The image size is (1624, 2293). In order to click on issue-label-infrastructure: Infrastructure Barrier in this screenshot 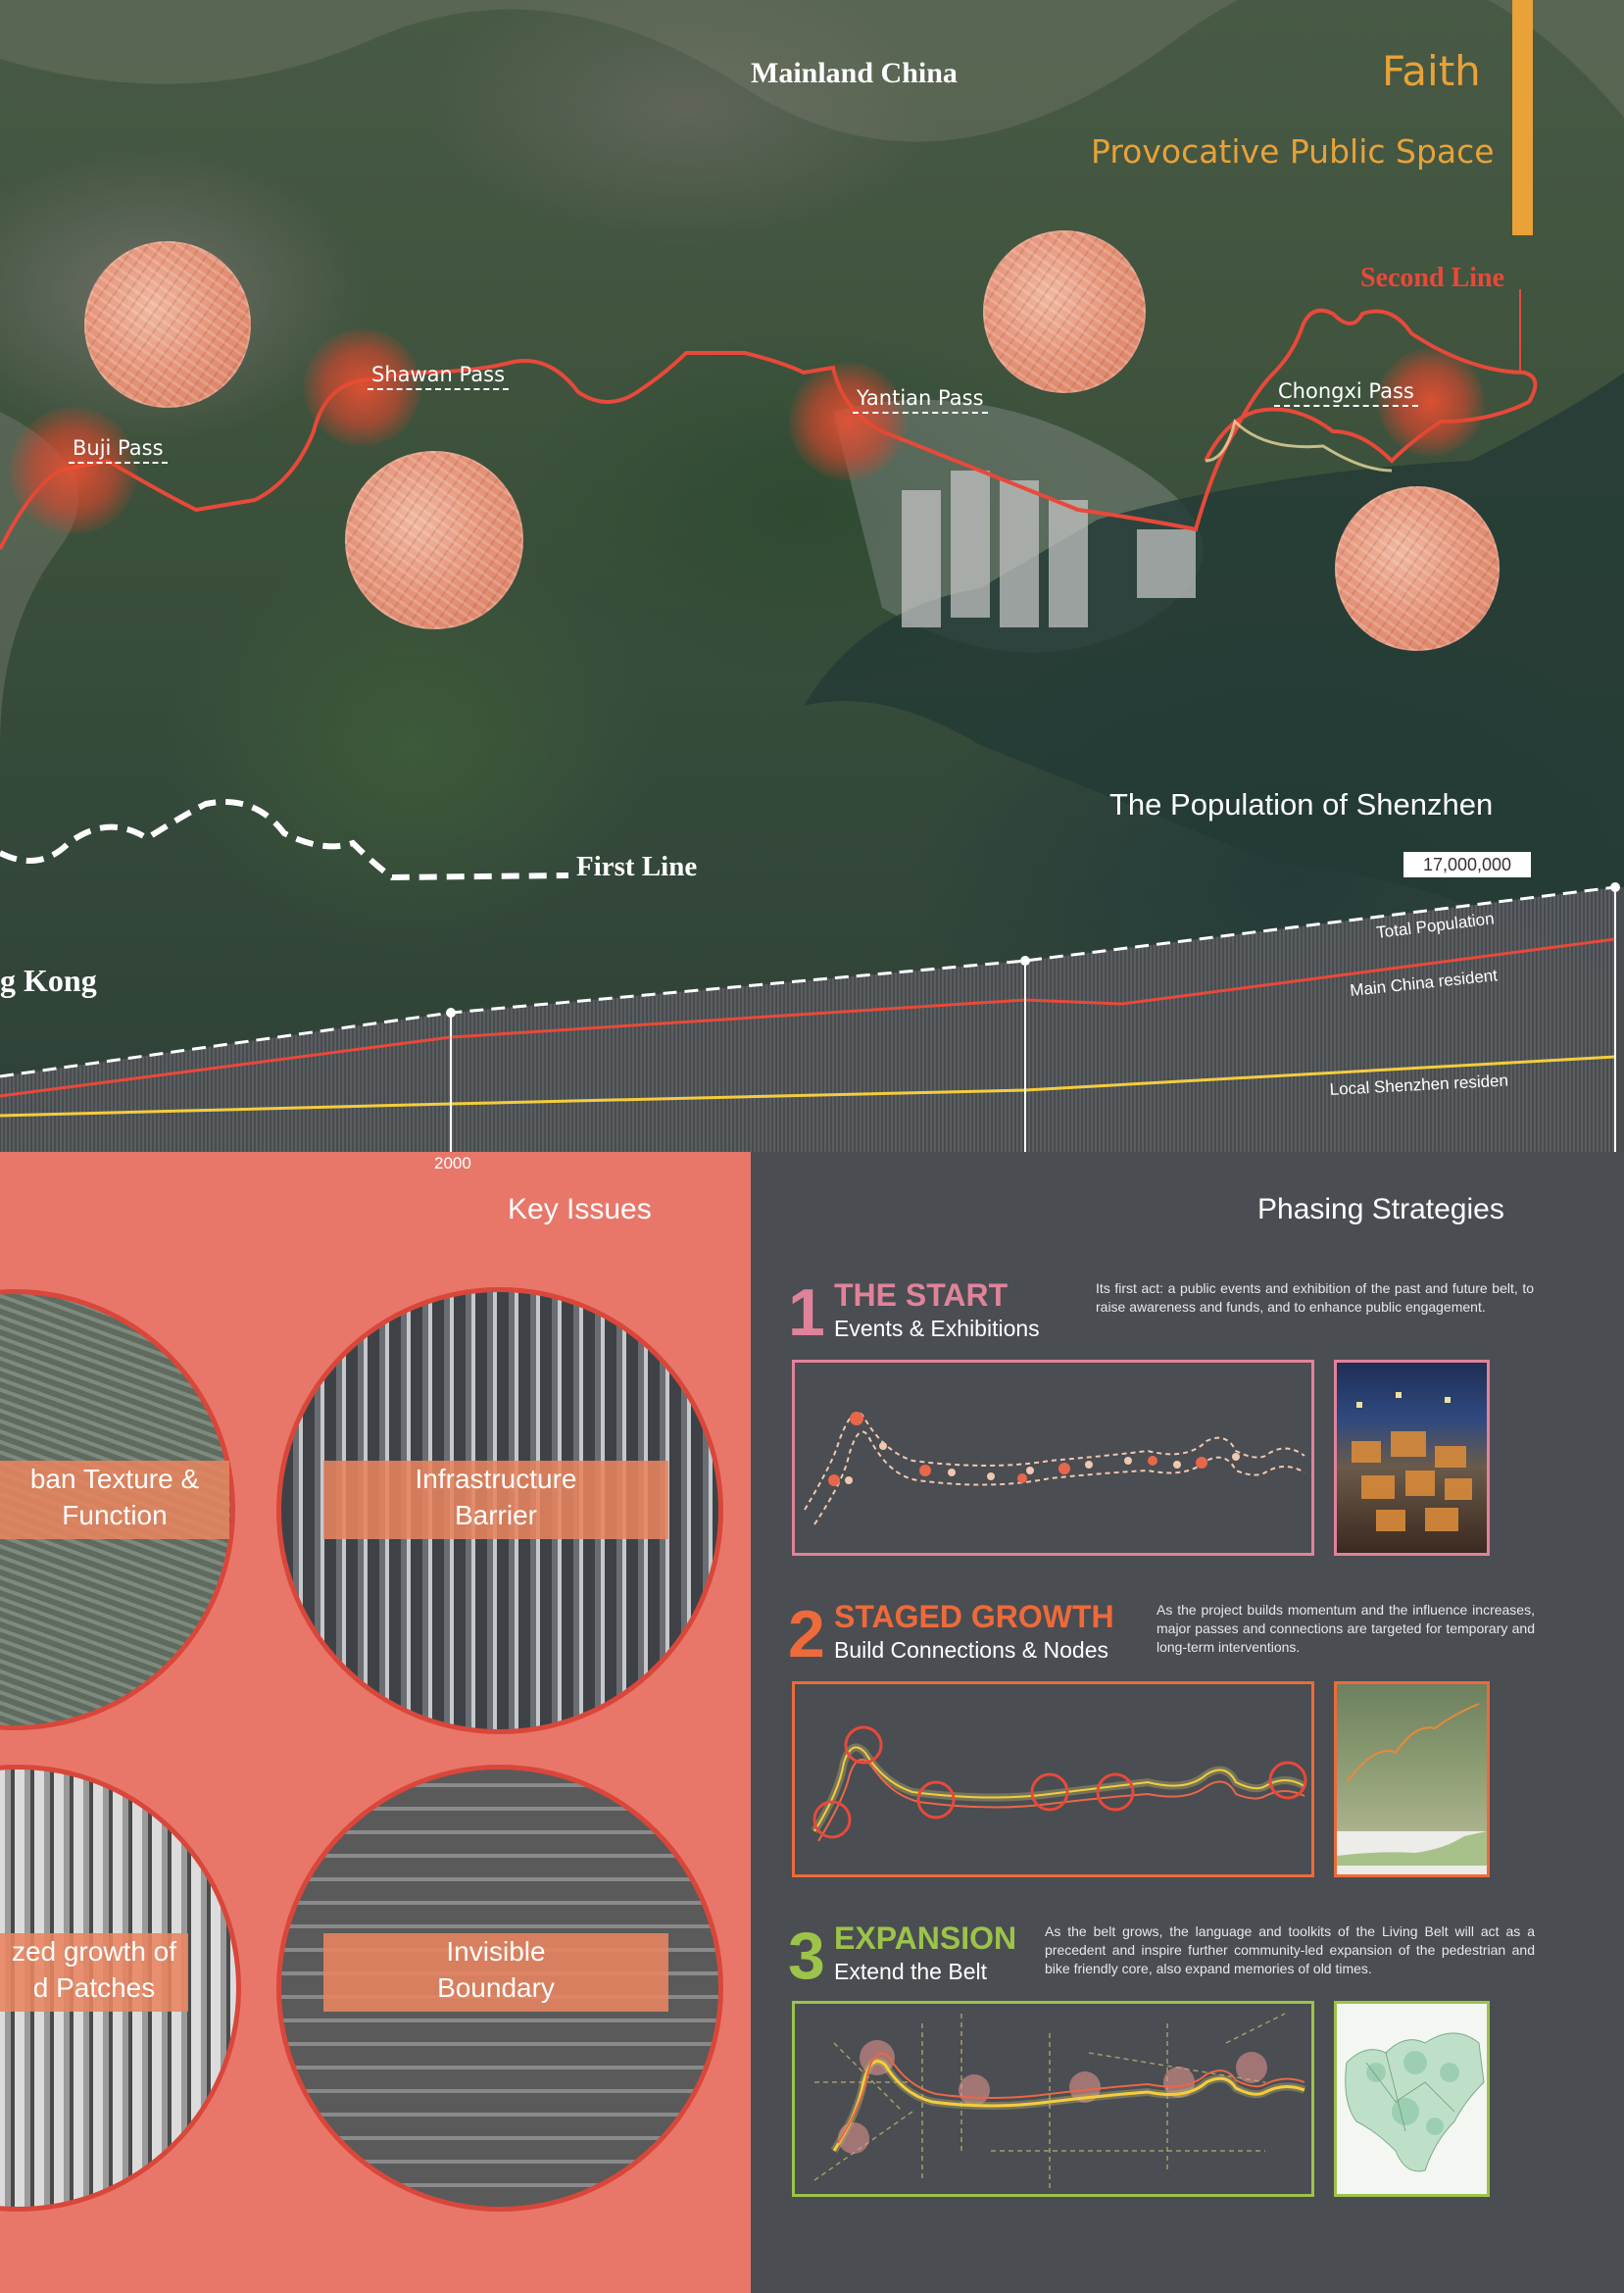, I will do `click(495, 1500)`.